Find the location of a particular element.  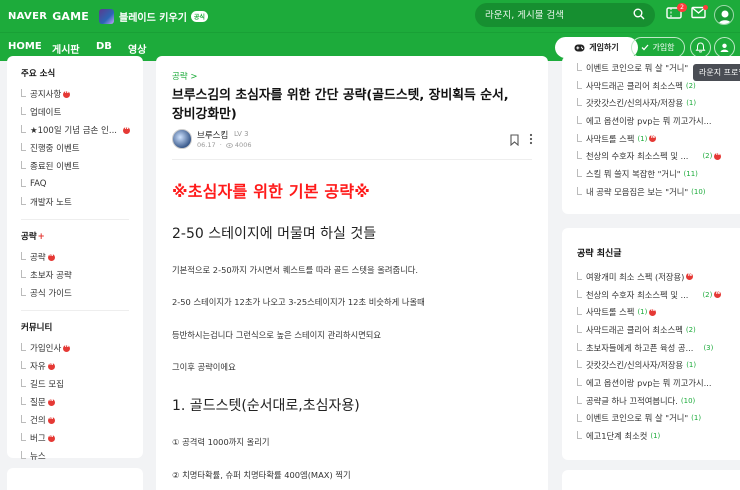

sidebar-item-free: 자유 is located at coordinates (82, 366).